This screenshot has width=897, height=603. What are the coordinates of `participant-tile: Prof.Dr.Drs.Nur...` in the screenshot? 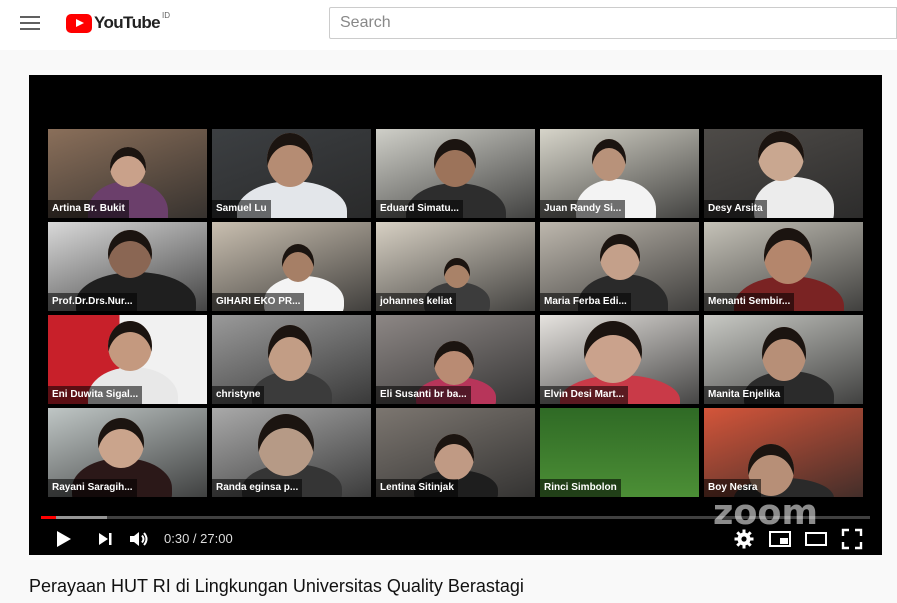 It's located at (127, 266).